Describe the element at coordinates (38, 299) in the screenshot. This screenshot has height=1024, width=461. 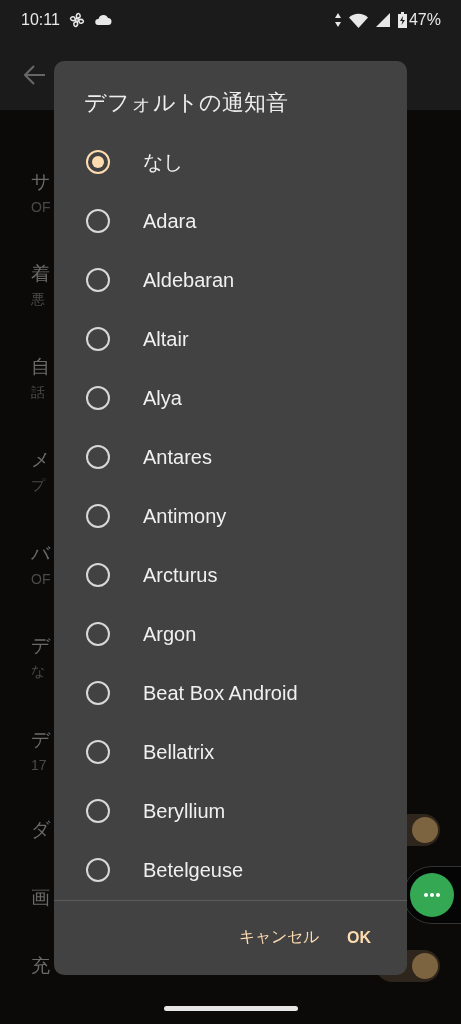
I see `setting-summary: 悪` at that location.